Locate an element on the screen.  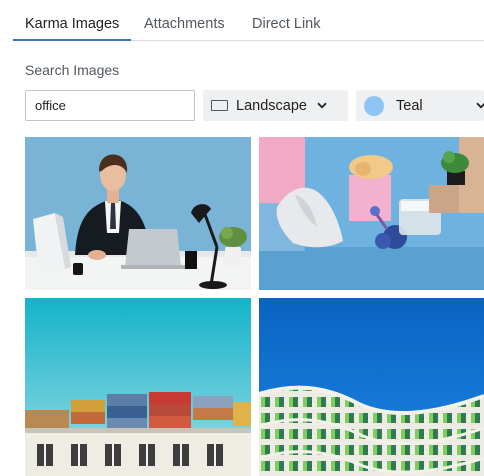
color-select-value: Teal is located at coordinates (409, 105).